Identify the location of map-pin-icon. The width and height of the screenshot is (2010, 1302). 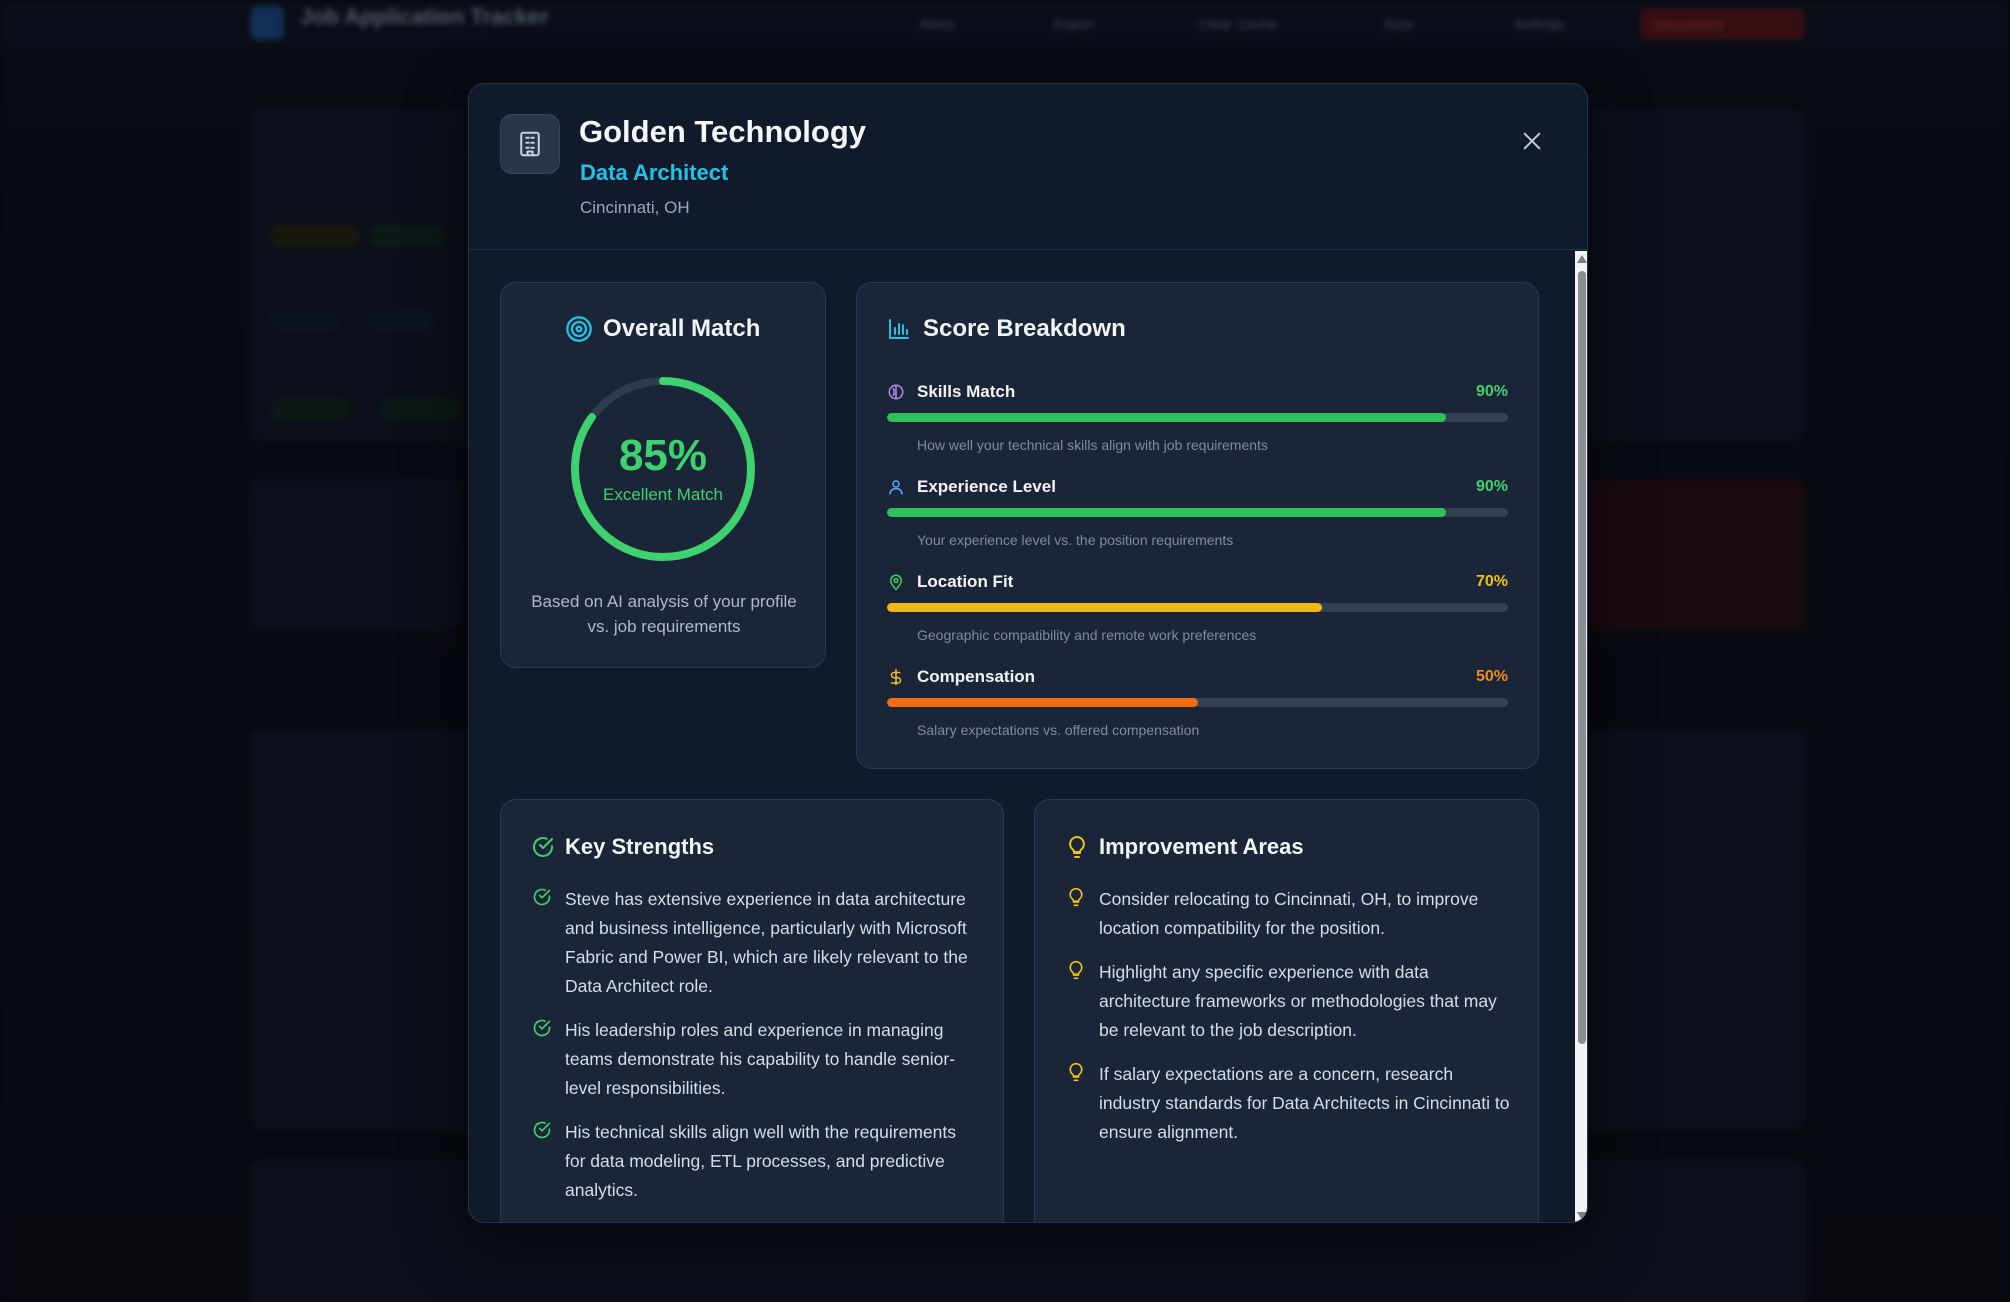
(896, 582).